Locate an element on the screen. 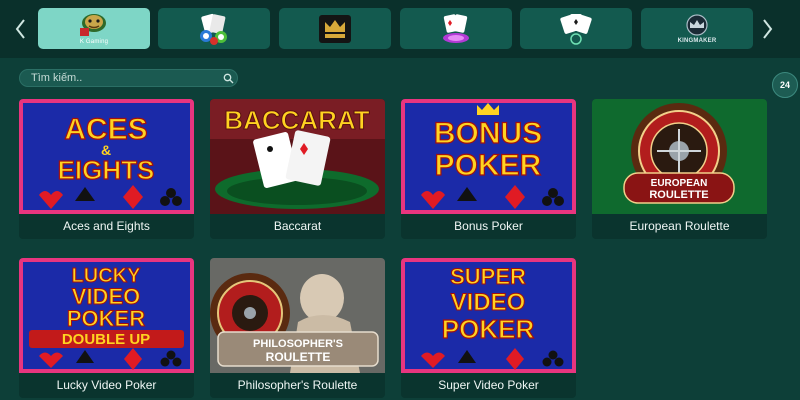  game-card-aces-and-eights: ACES & EIGHTS Aces and Eights is located at coordinates (106, 169).